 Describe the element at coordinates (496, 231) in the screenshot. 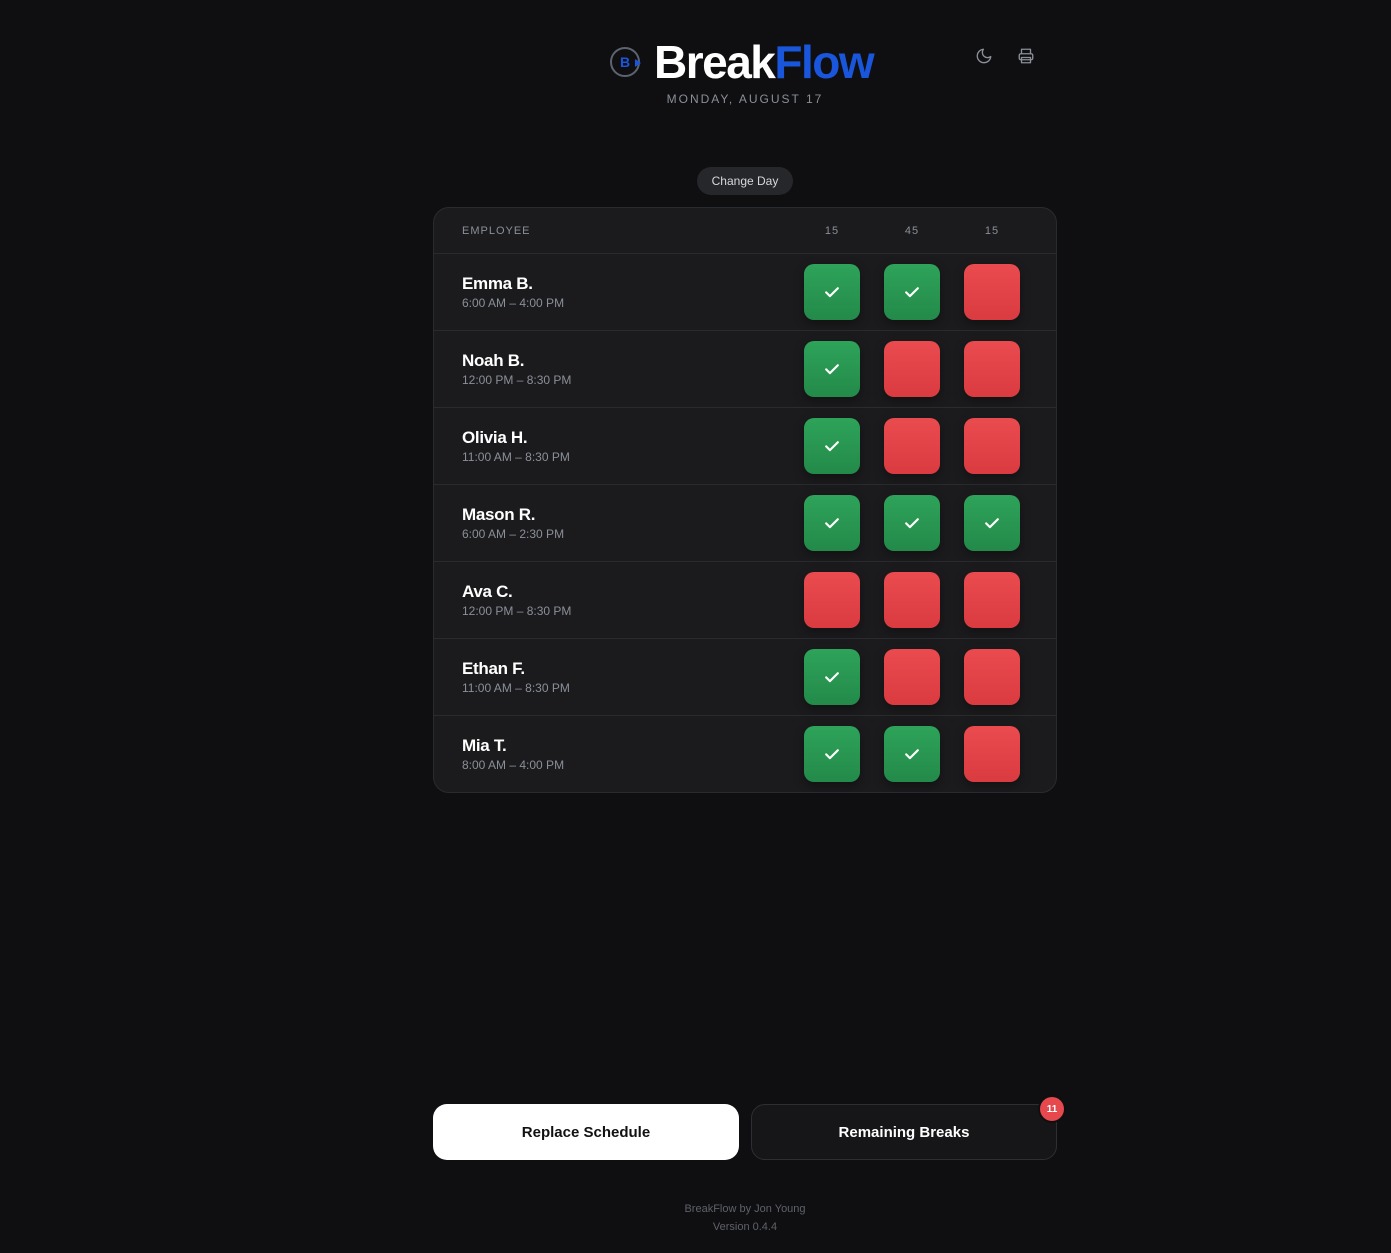

I see `employee-column-header: EMPLOYEE` at that location.